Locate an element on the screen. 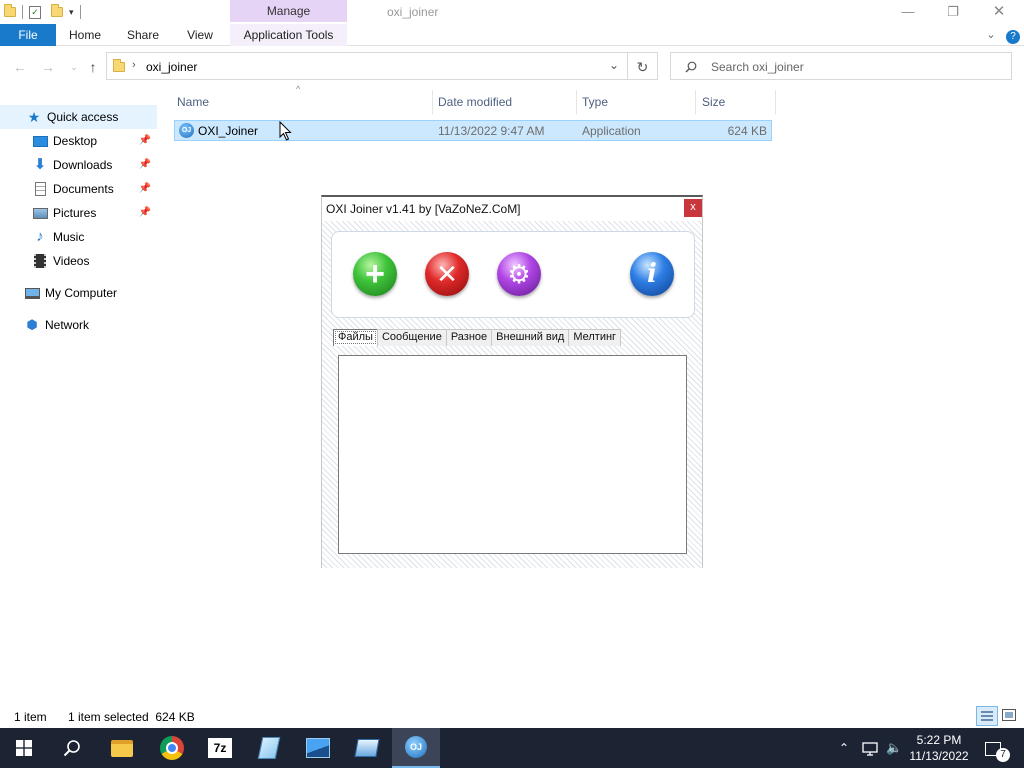  search-input: Search oxi_joiner is located at coordinates (757, 67).